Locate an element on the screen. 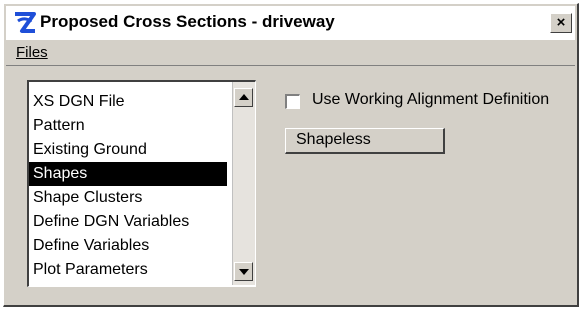 This screenshot has width=582, height=310. arrow-down-icon is located at coordinates (244, 272).